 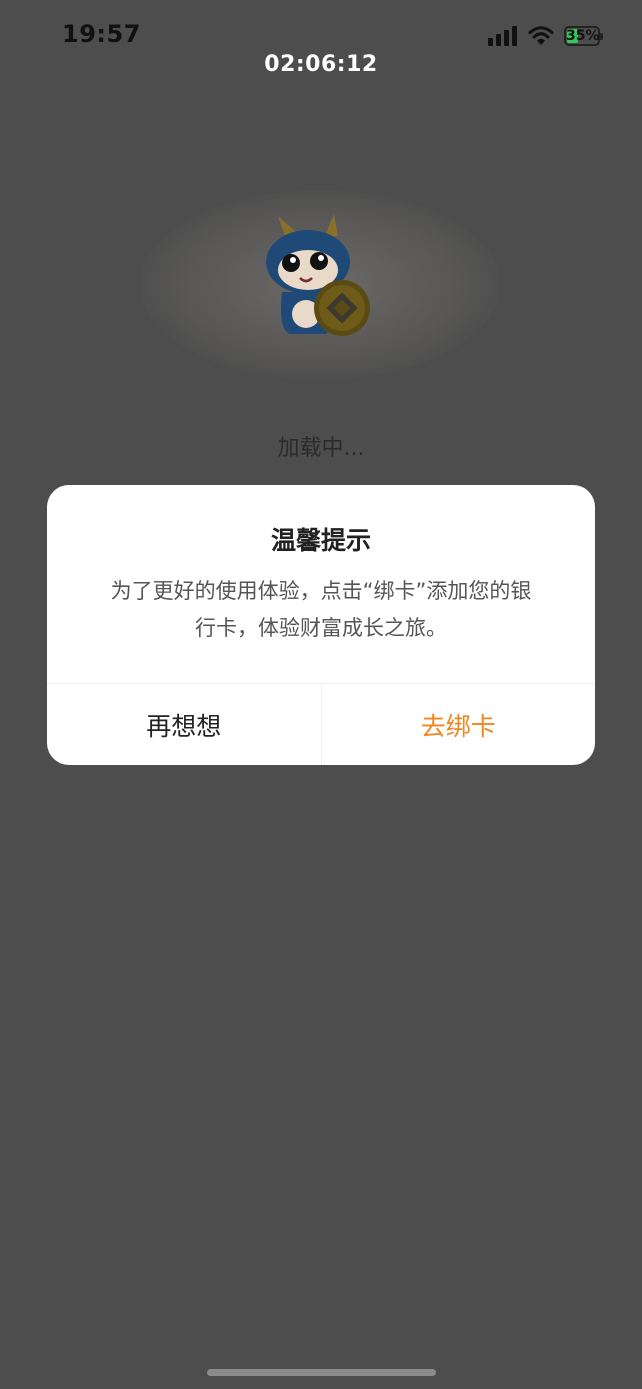 I want to click on battery-percent: 35%, so click(x=583, y=36).